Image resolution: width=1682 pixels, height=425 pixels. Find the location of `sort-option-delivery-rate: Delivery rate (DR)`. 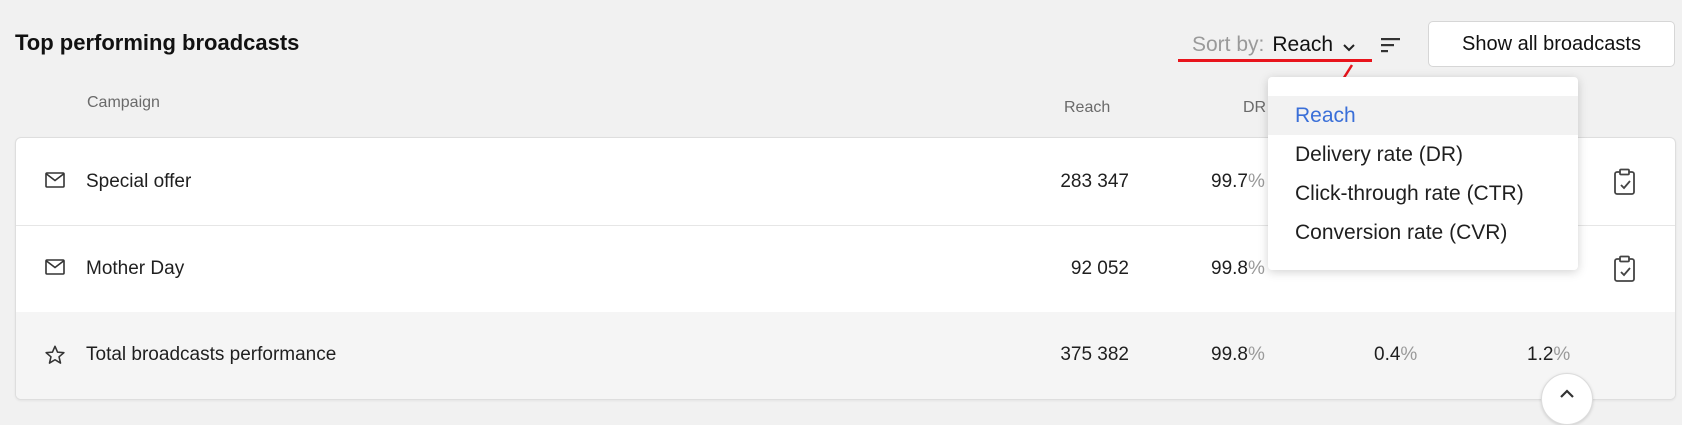

sort-option-delivery-rate: Delivery rate (DR) is located at coordinates (1423, 154).